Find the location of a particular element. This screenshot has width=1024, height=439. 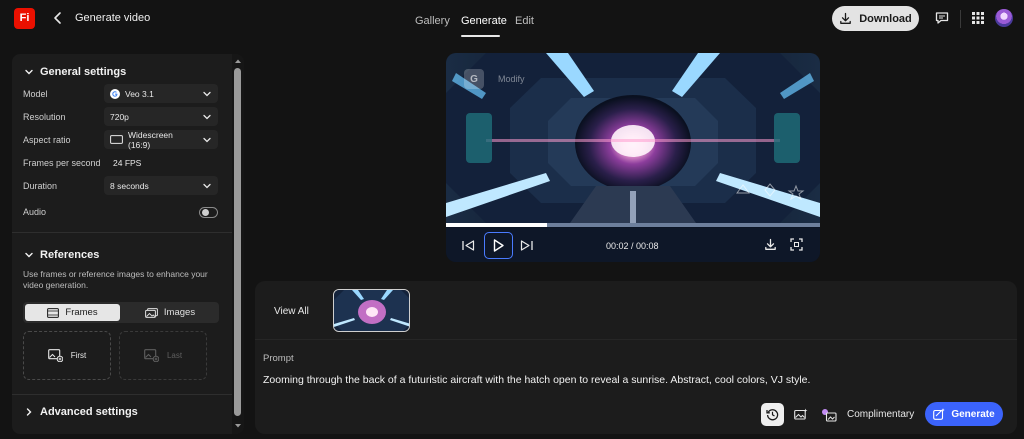

toggle-knob is located at coordinates (205, 212).